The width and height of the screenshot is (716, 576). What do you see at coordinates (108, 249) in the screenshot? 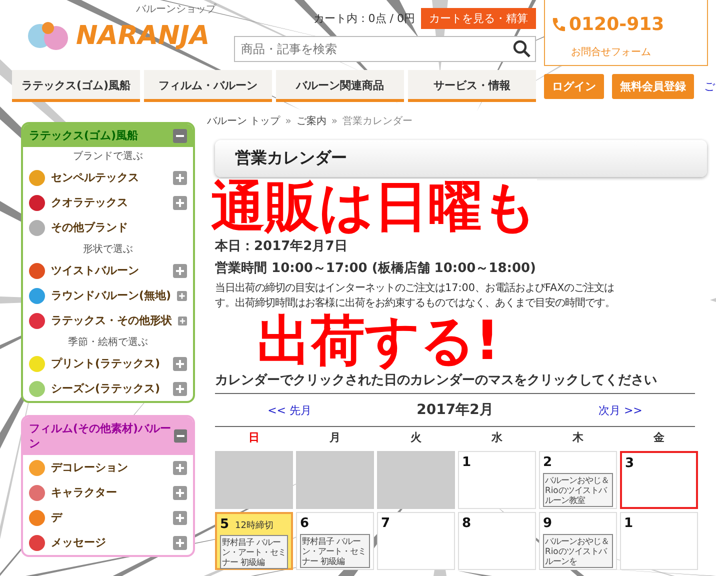
I see `group-heading: 形状で選ぶ` at bounding box center [108, 249].